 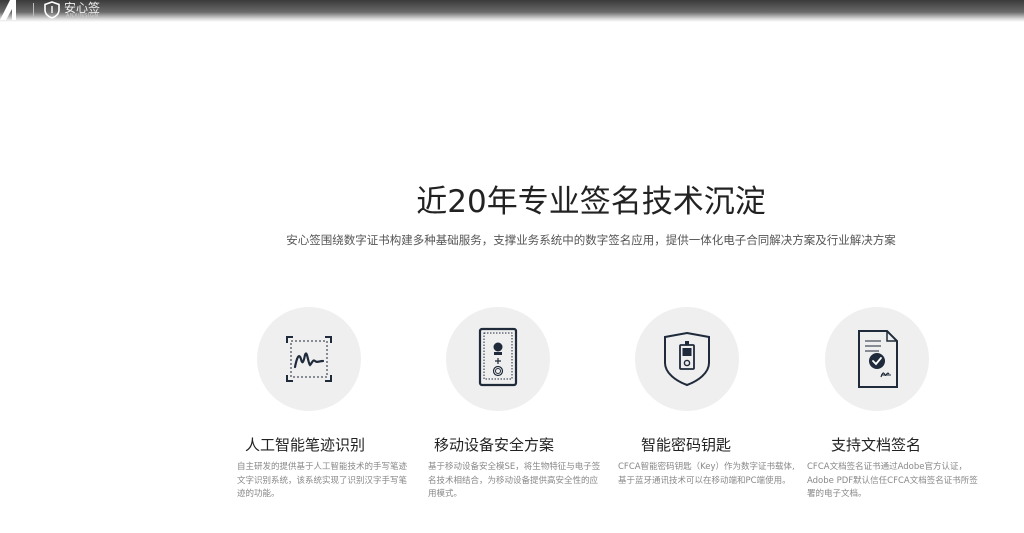 I want to click on feature-title: 移动设备安全方案, so click(x=493, y=445).